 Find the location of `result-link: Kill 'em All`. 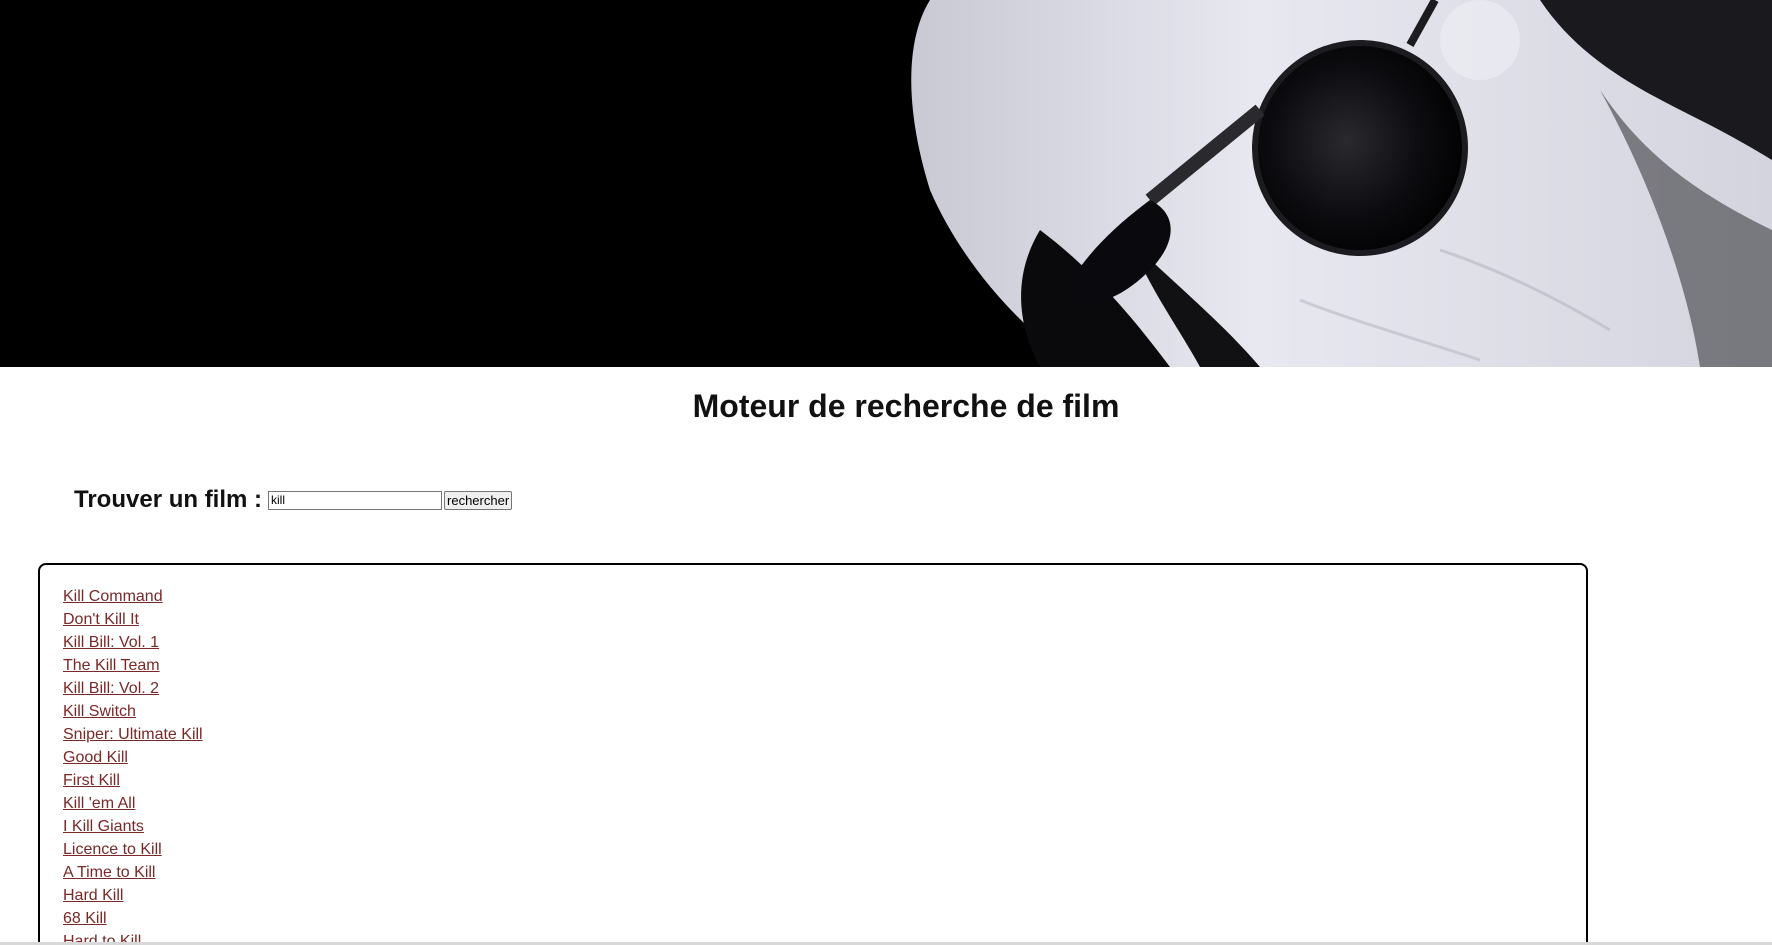

result-link: Kill 'em All is located at coordinates (99, 803).